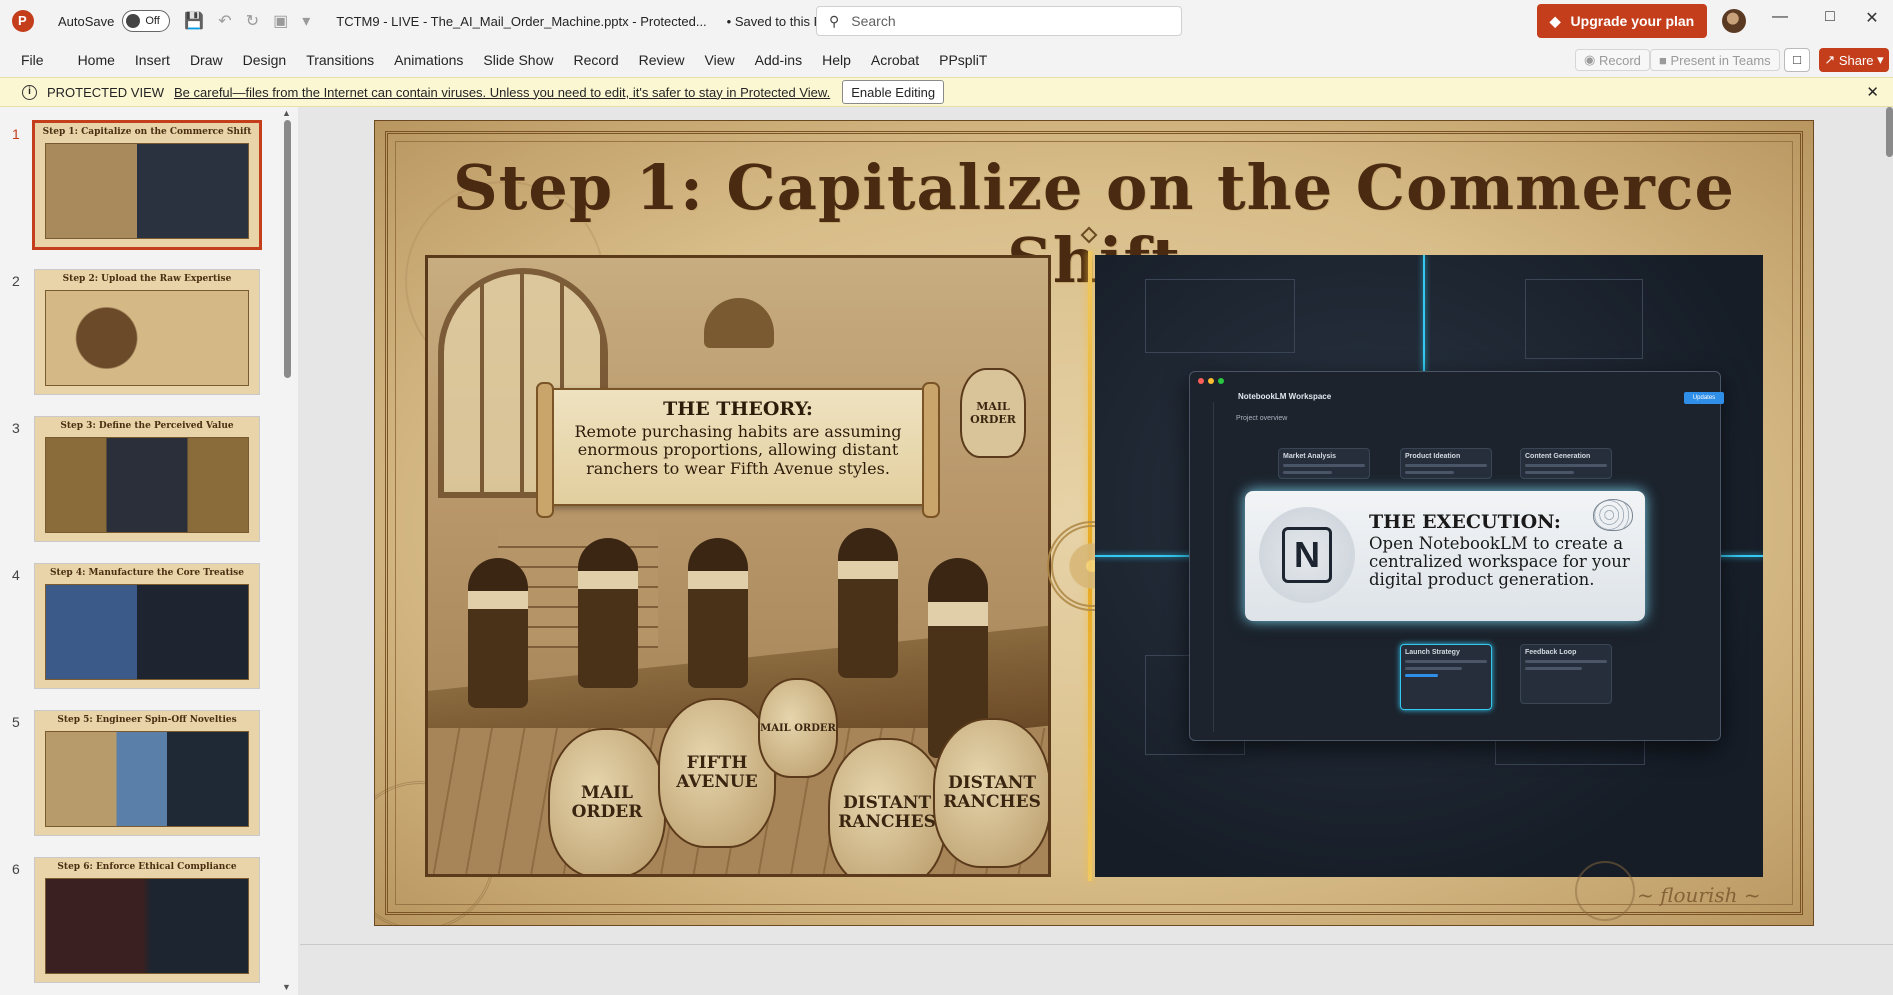 The image size is (1893, 995). I want to click on ribbon-tab-add-ins: Add-ins, so click(778, 60).